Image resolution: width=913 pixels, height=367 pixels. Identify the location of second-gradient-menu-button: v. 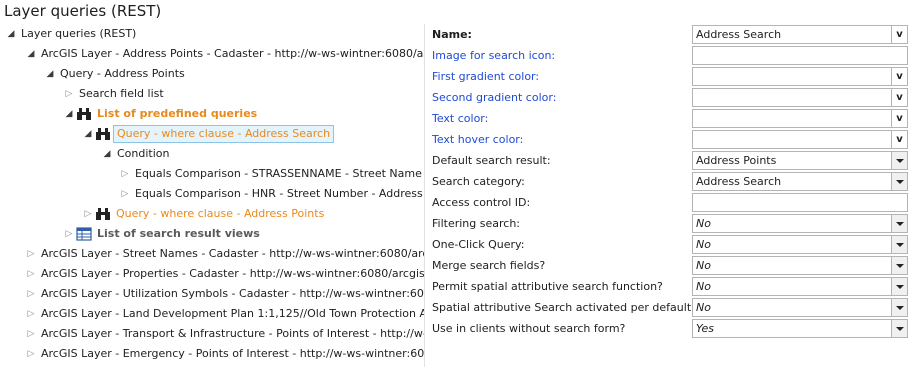
(899, 97).